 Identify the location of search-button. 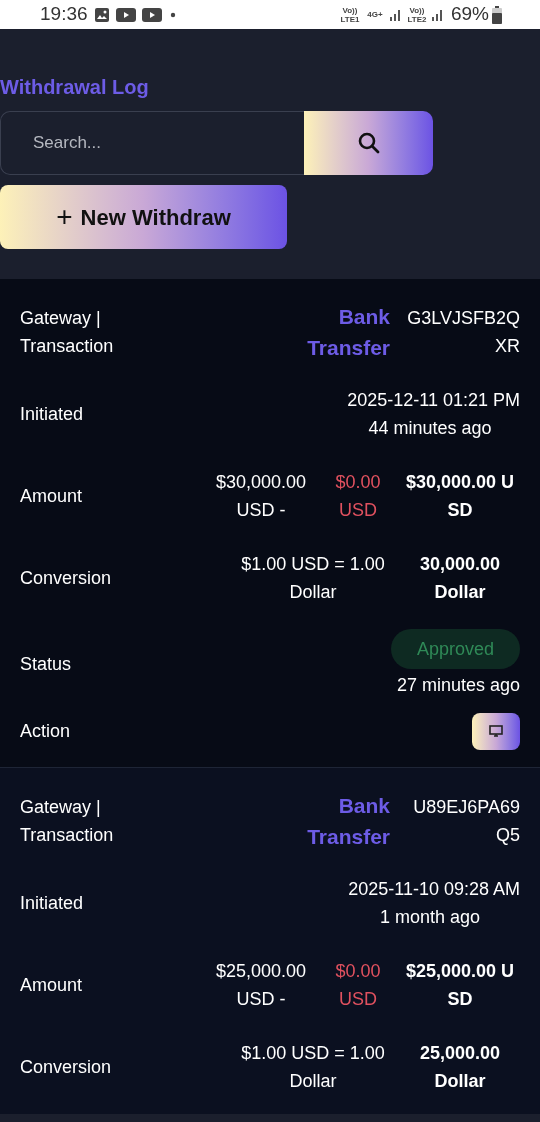
(368, 143).